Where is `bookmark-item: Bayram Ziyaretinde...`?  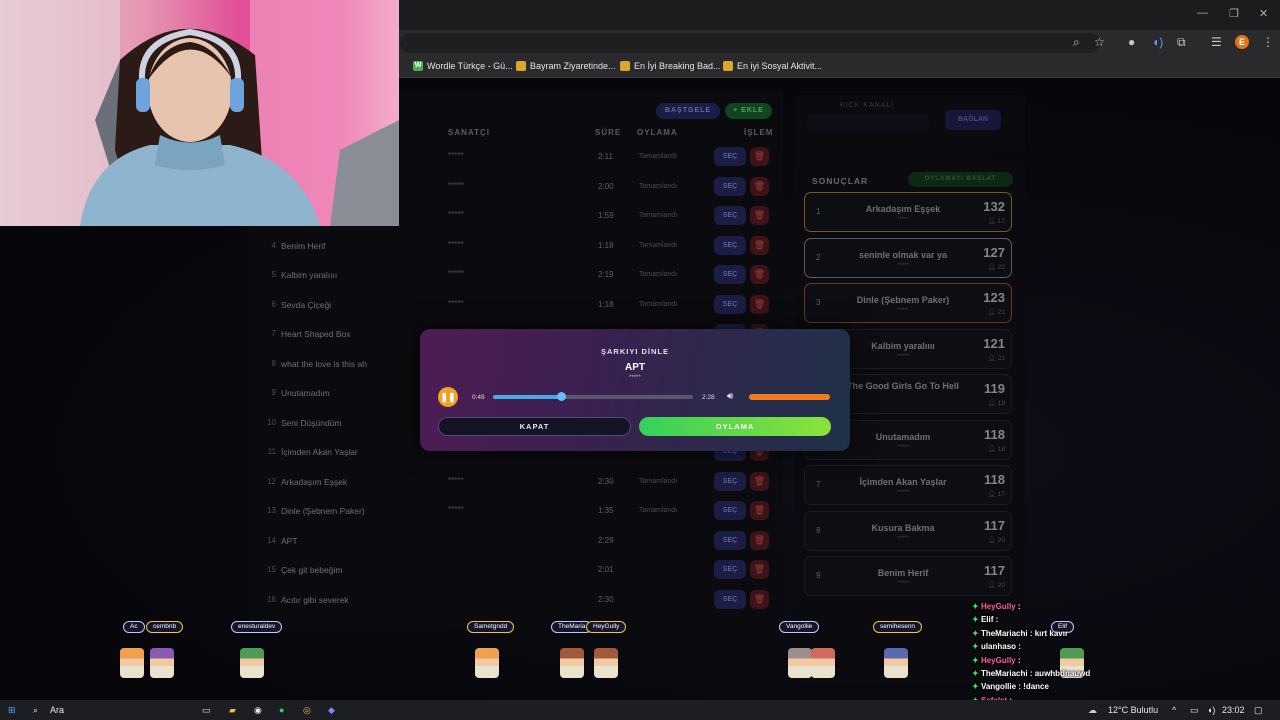 bookmark-item: Bayram Ziyaretinde... is located at coordinates (566, 66).